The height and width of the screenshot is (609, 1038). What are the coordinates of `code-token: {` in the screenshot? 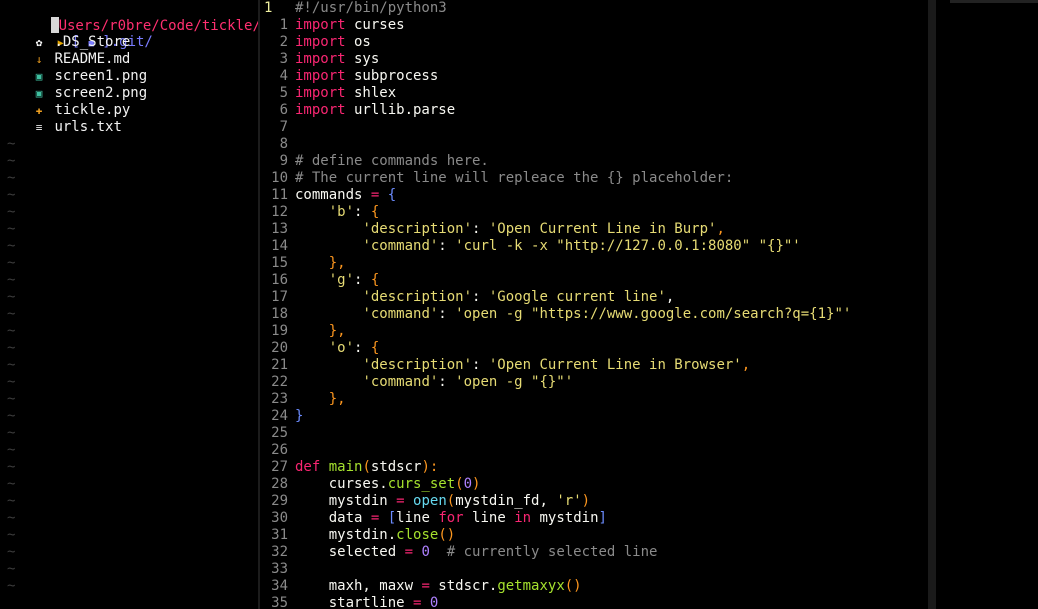 It's located at (392, 195).